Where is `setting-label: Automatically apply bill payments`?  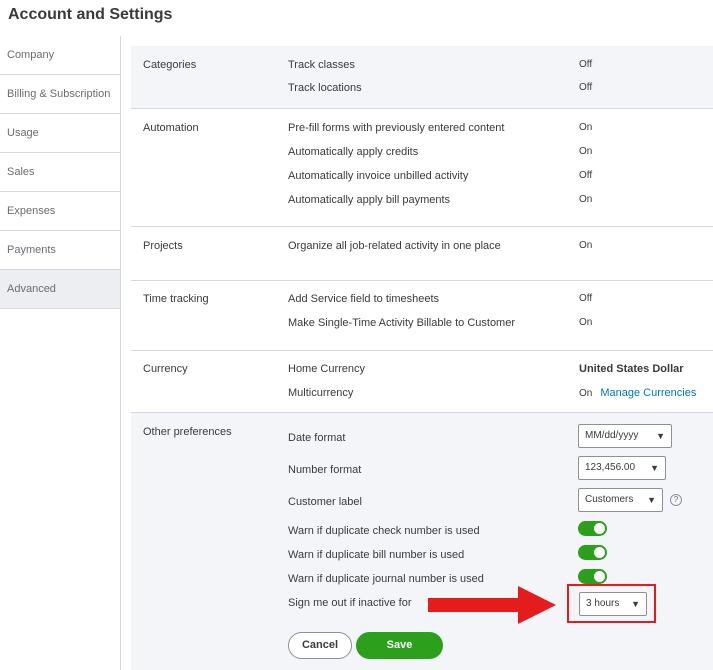
setting-label: Automatically apply bill payments is located at coordinates (369, 200).